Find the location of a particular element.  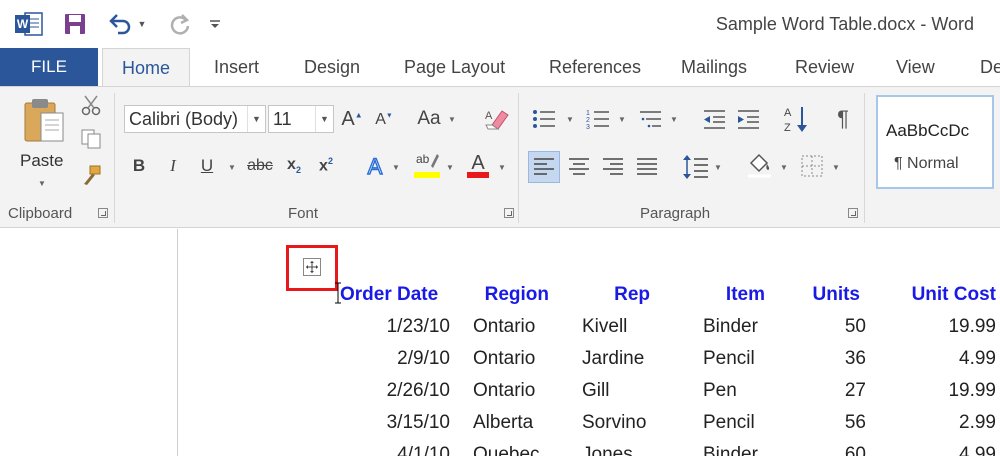

change-case-dropdown-icon: ▼ is located at coordinates (452, 119).